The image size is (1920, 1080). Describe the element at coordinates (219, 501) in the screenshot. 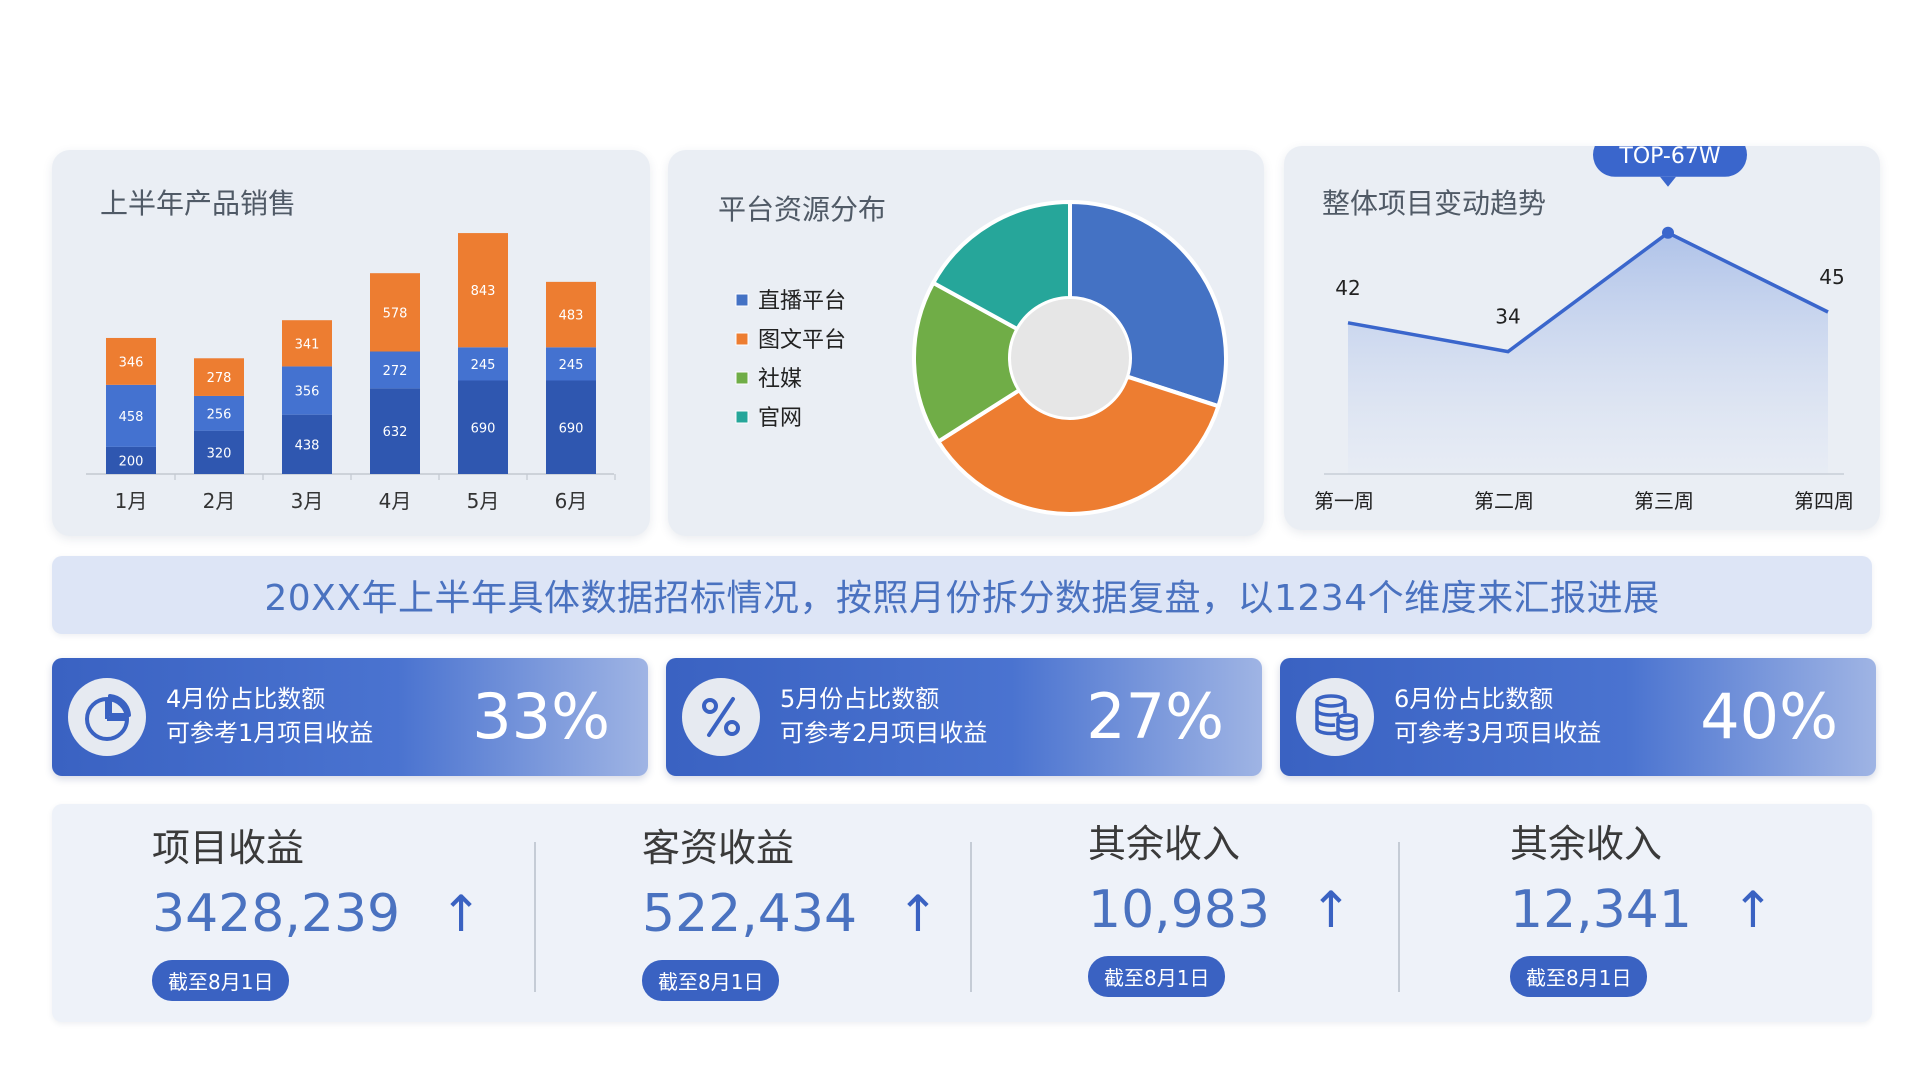

I see `x-tick-label: 2月` at that location.